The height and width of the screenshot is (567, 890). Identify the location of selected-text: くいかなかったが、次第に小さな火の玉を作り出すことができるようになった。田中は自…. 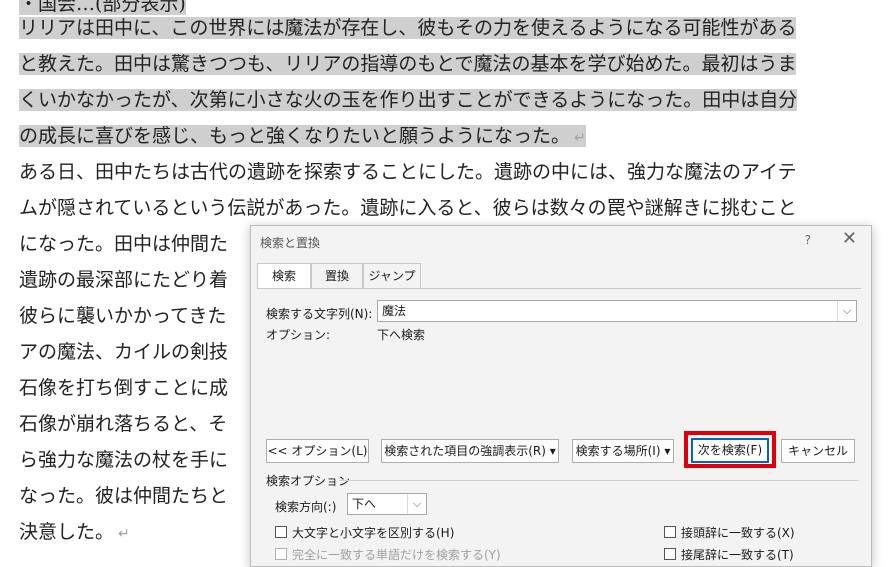
(408, 100).